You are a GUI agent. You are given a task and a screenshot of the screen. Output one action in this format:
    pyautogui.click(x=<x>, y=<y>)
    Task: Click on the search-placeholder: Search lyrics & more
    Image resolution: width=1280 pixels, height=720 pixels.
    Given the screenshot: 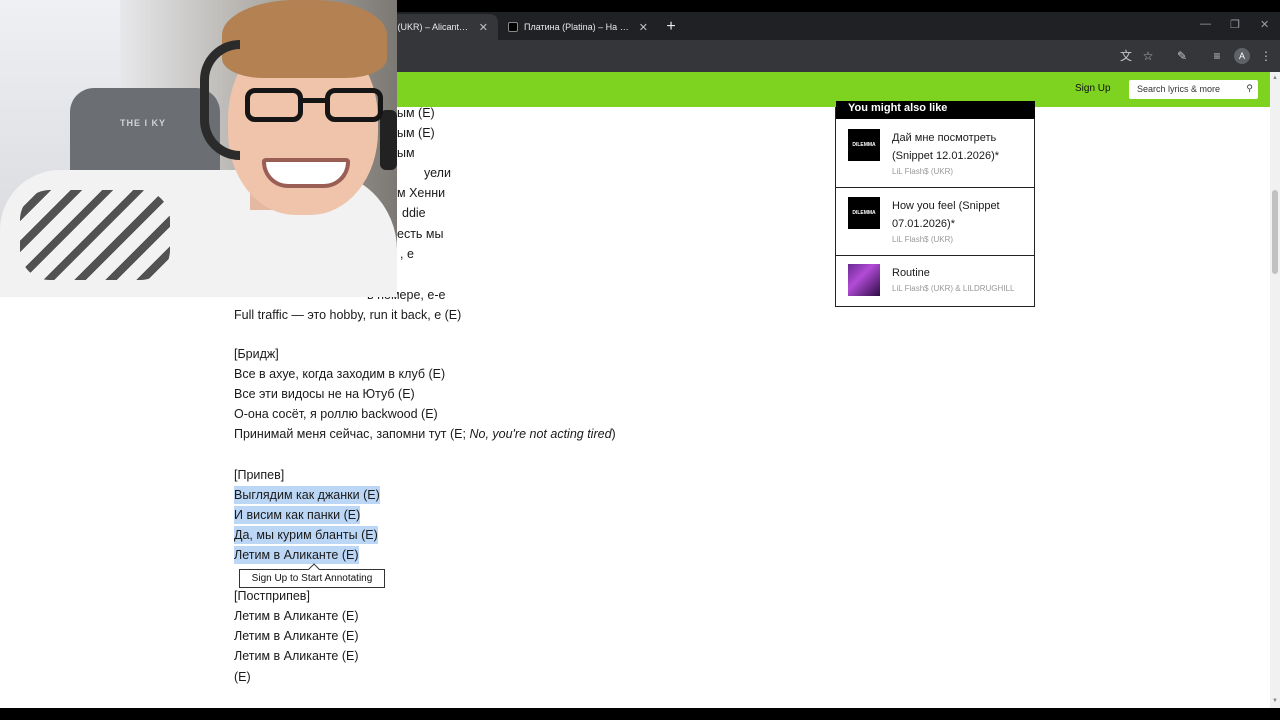 What is the action you would take?
    pyautogui.click(x=1179, y=89)
    